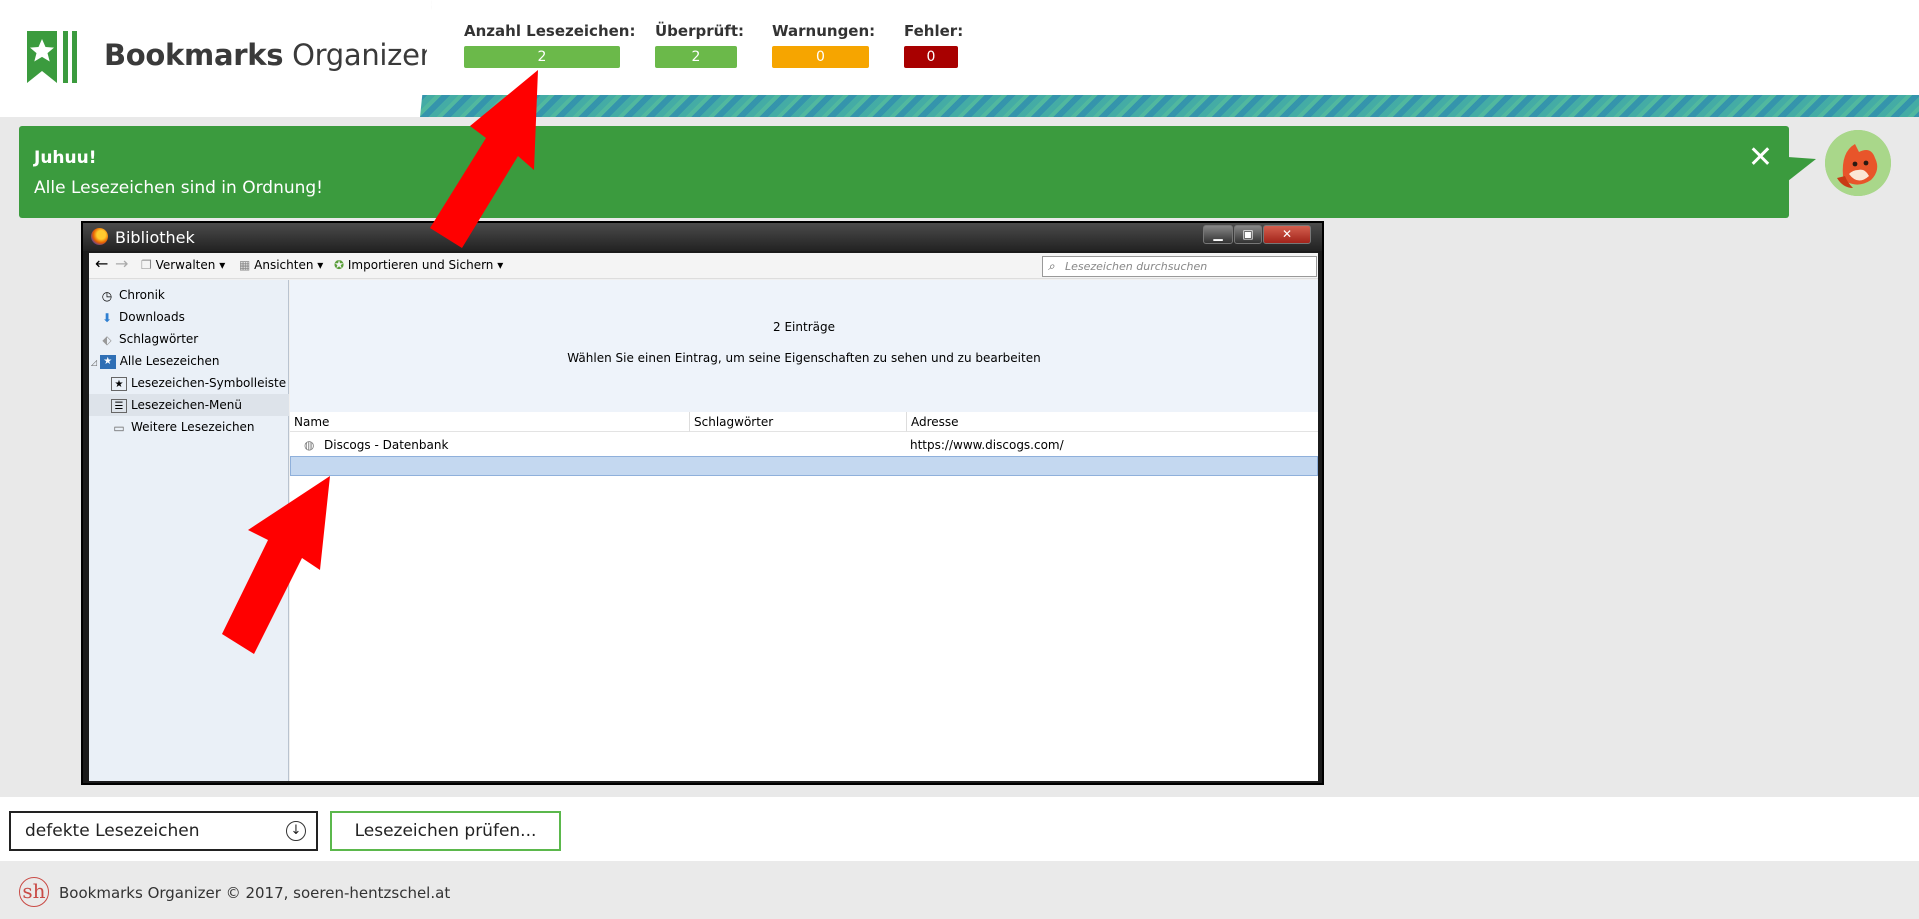 The image size is (1919, 919). I want to click on stat-total-label: Anzahl Lesezeichen:, so click(550, 31).